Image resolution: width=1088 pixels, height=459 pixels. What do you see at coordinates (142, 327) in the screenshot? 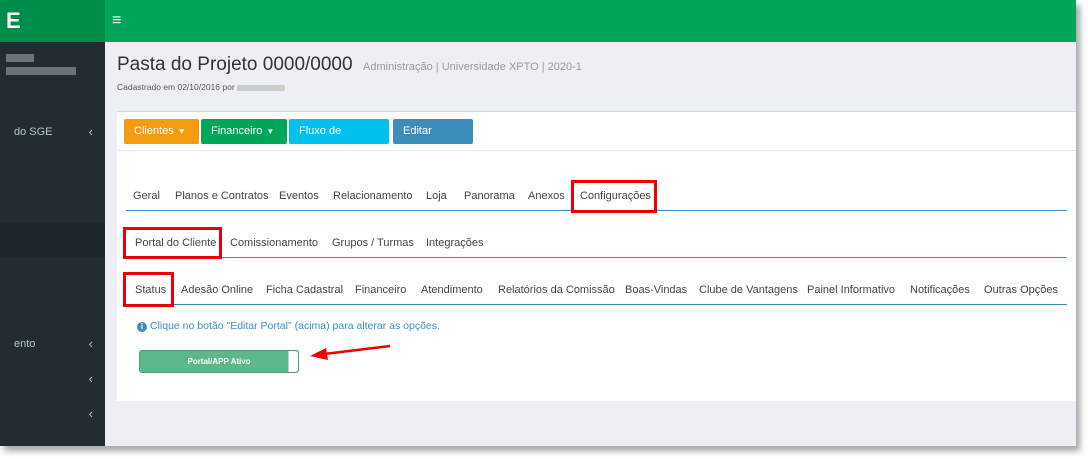
I see `info-icon: i` at bounding box center [142, 327].